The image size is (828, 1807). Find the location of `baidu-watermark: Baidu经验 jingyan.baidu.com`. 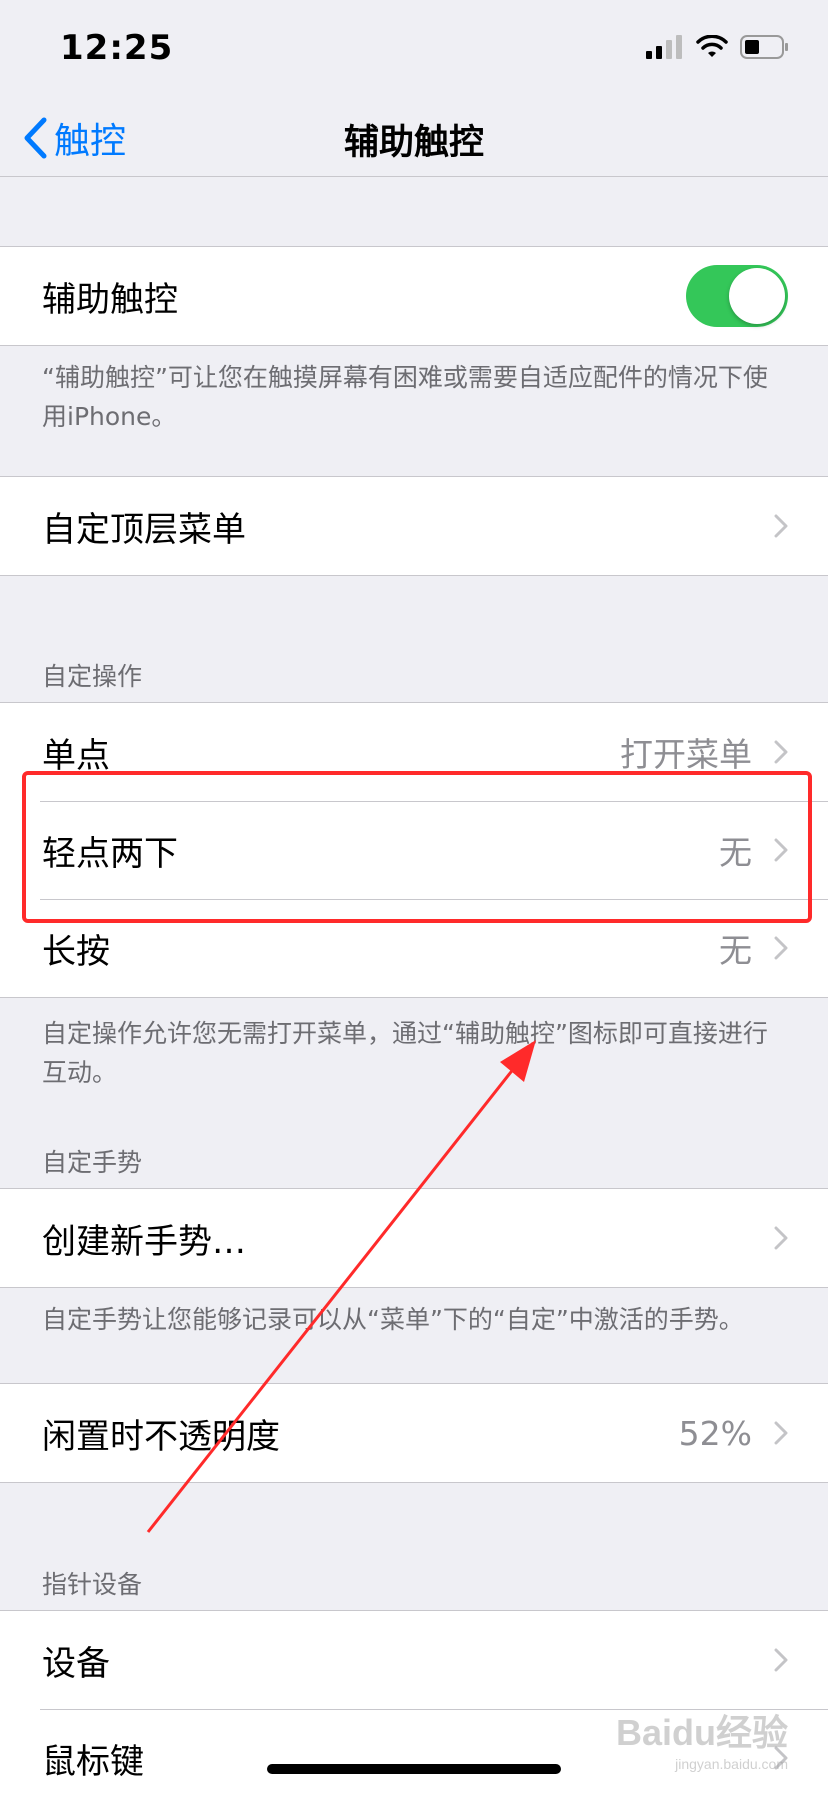

baidu-watermark: Baidu经验 jingyan.baidu.com is located at coordinates (702, 1738).